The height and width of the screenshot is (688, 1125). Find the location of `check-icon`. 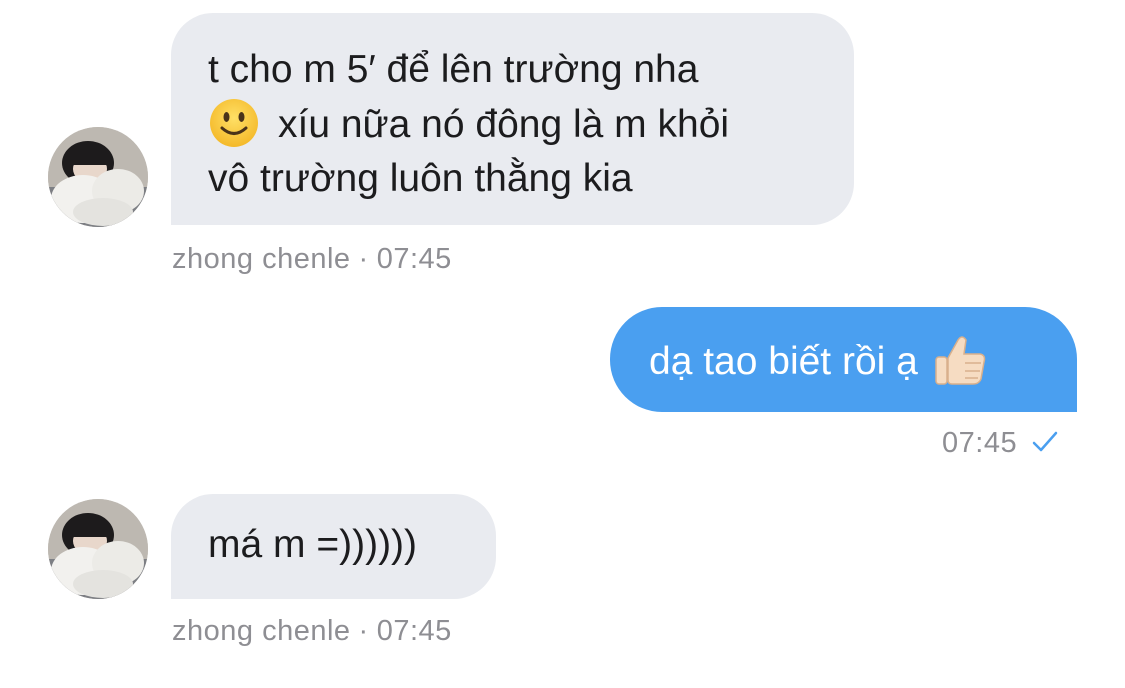

check-icon is located at coordinates (1045, 441).